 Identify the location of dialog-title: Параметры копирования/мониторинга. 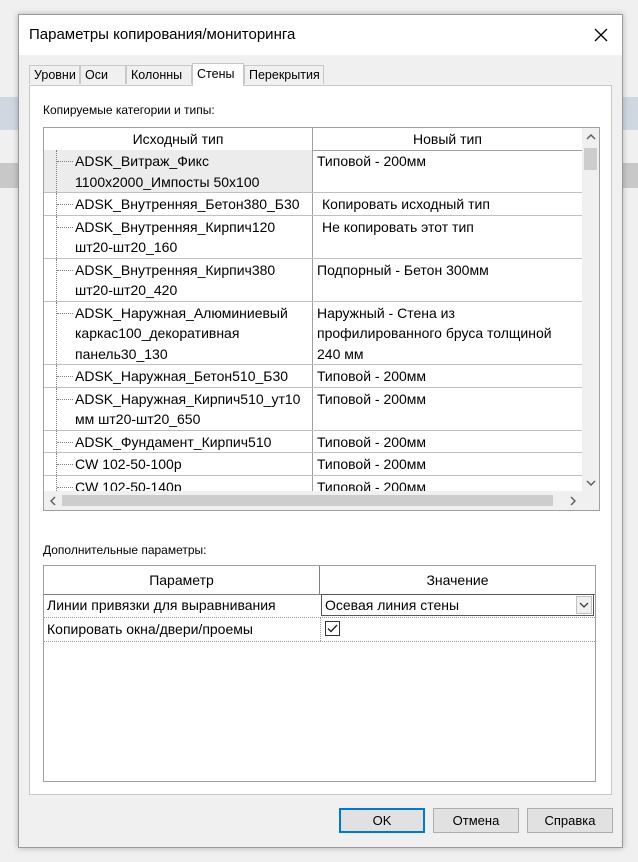
(162, 34).